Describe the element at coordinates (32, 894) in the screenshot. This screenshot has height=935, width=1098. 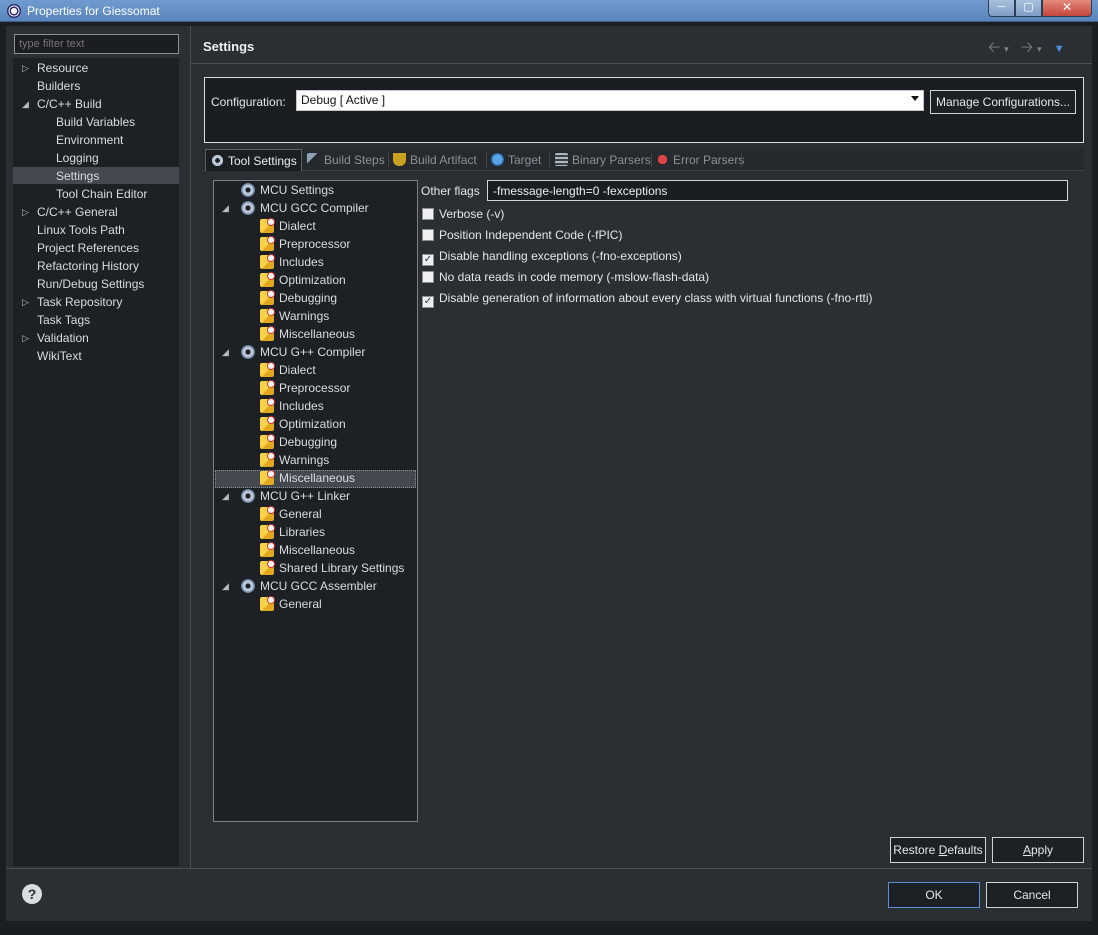
I see `help-icon: ?` at that location.